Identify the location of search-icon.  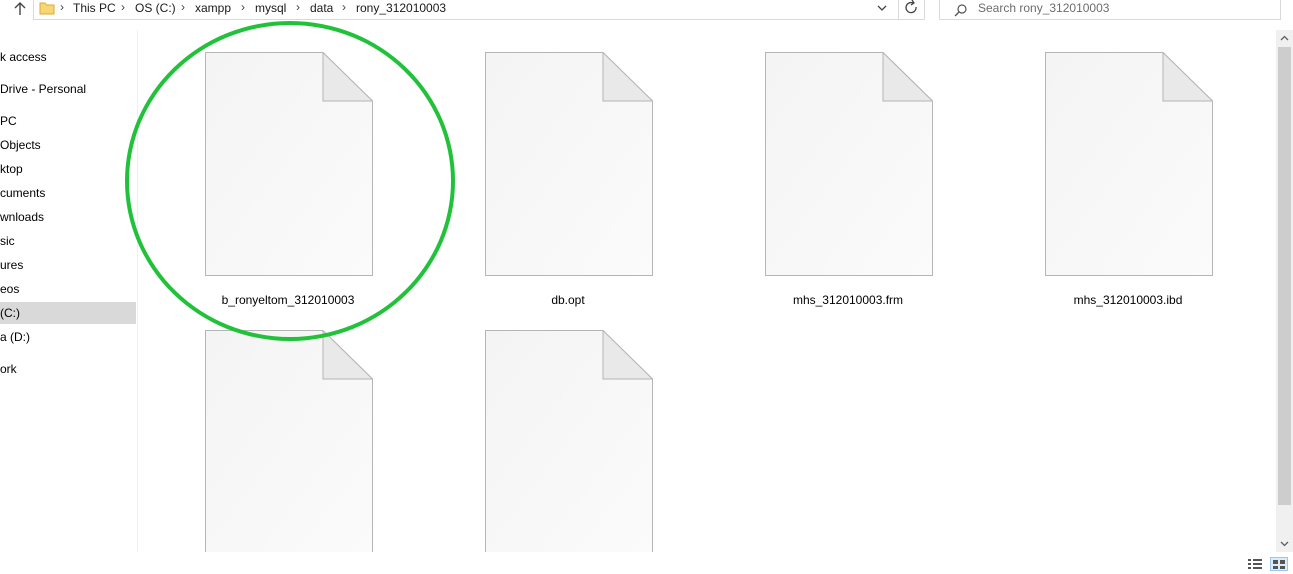
(960, 10).